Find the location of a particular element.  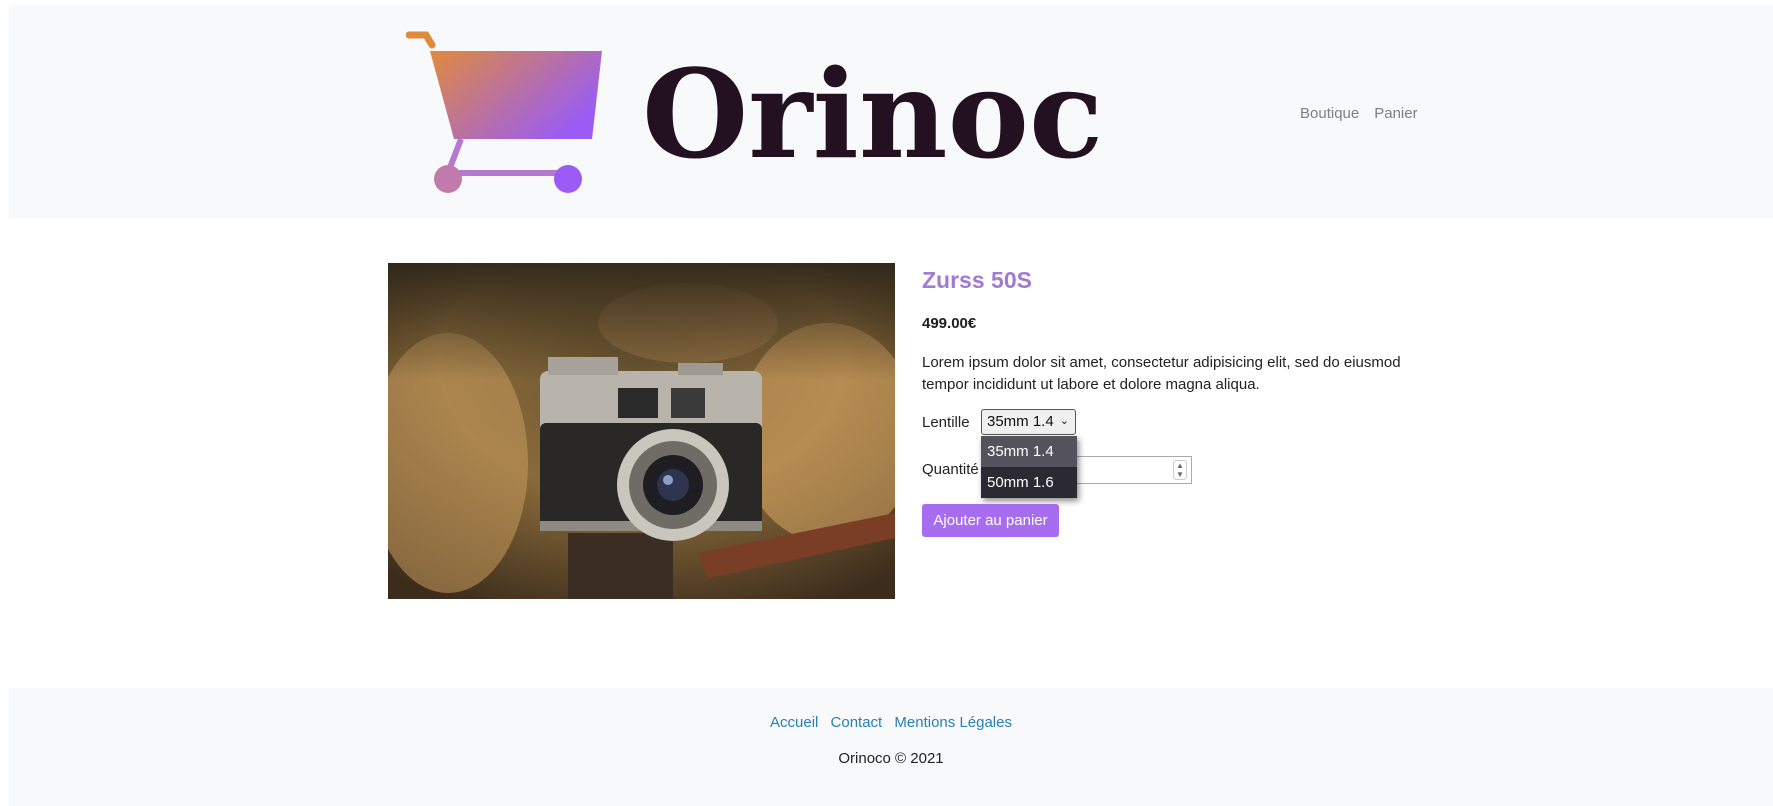

main-nav: Boutique Panier is located at coordinates (1359, 113).